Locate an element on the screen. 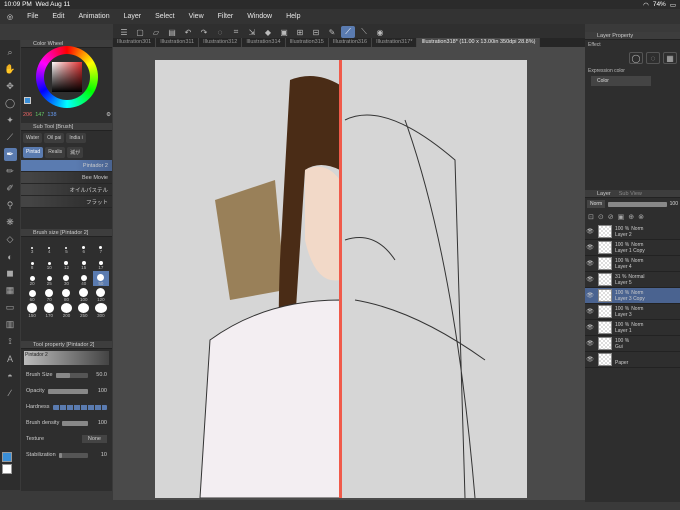 The height and width of the screenshot is (510, 680). undo-icon: ↶ is located at coordinates (188, 32).